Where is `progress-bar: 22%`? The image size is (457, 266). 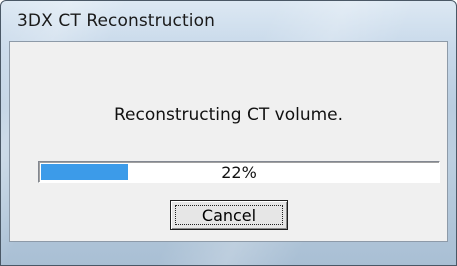
progress-bar: 22% is located at coordinates (239, 172).